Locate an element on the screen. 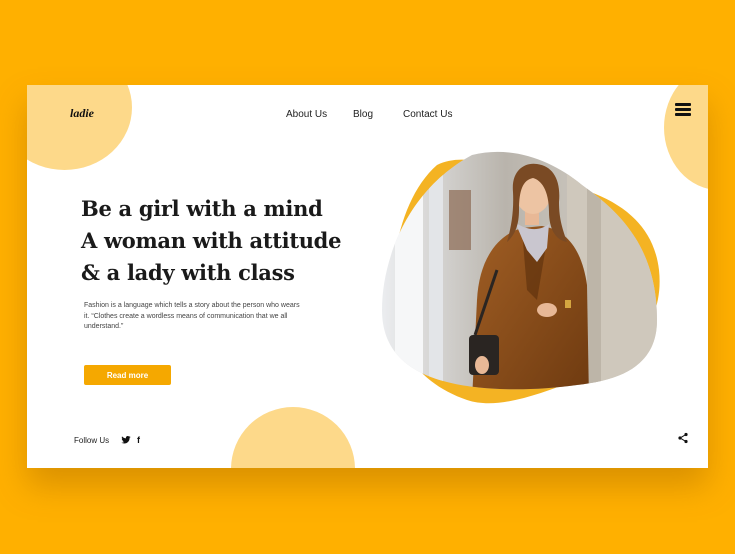  headline-line-2: A woman with attitude is located at coordinates (211, 240).